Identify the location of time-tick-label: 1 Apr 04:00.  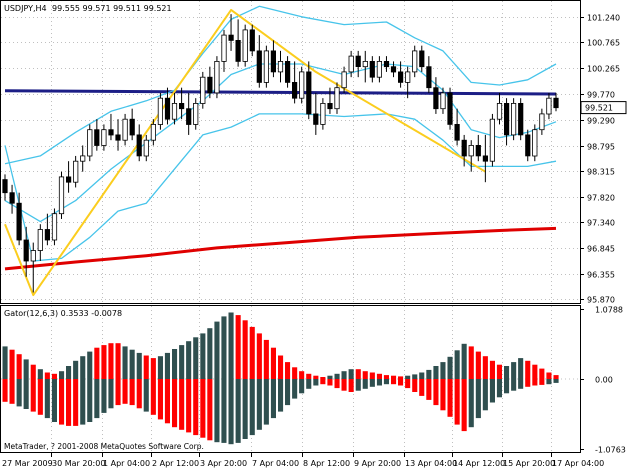
(126, 463).